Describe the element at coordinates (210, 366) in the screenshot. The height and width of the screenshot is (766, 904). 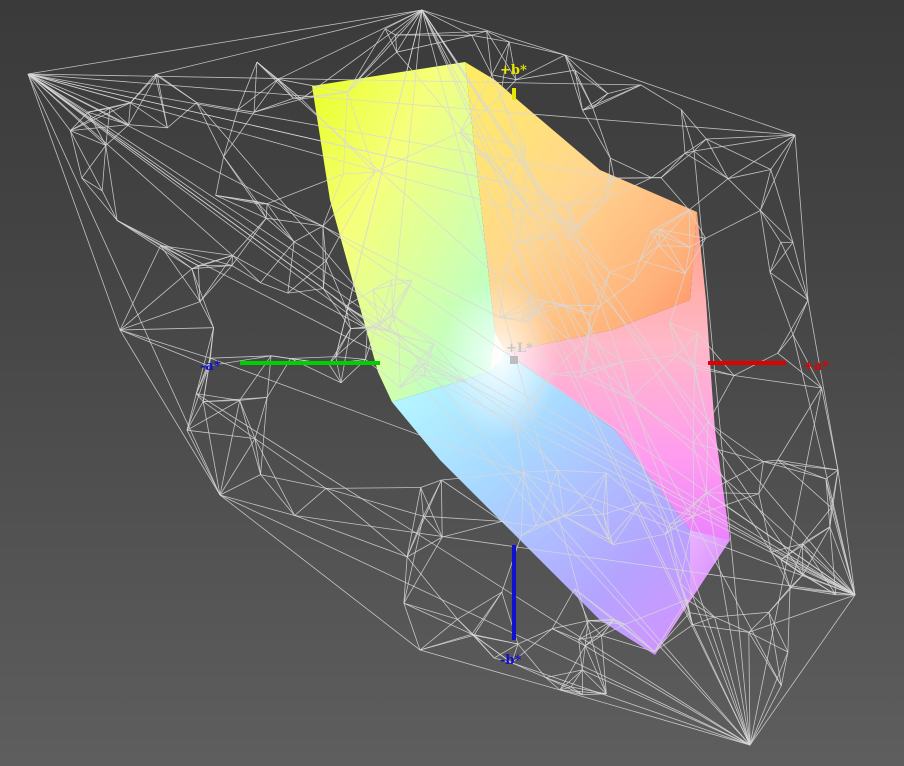
I see `axis-label-minus-a: -a*` at that location.